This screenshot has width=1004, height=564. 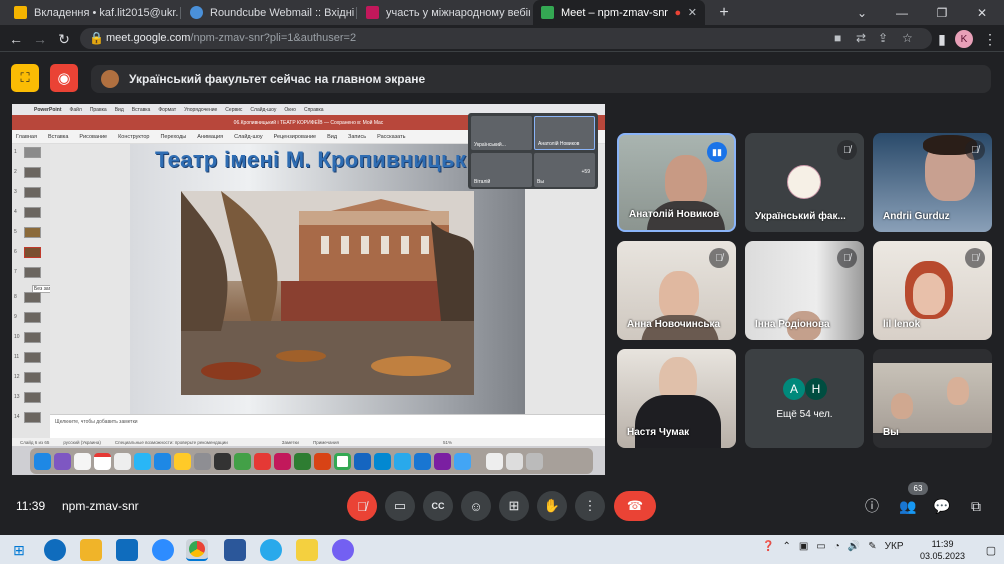 I want to click on self-tile: Вы, so click(x=932, y=398).